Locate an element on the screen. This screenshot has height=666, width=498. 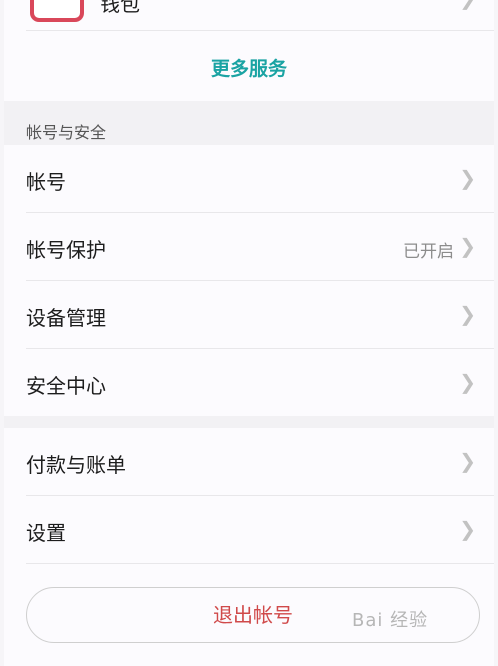
menu-item-account-protection: 帐号保护 已开启 ❯ is located at coordinates (249, 246).